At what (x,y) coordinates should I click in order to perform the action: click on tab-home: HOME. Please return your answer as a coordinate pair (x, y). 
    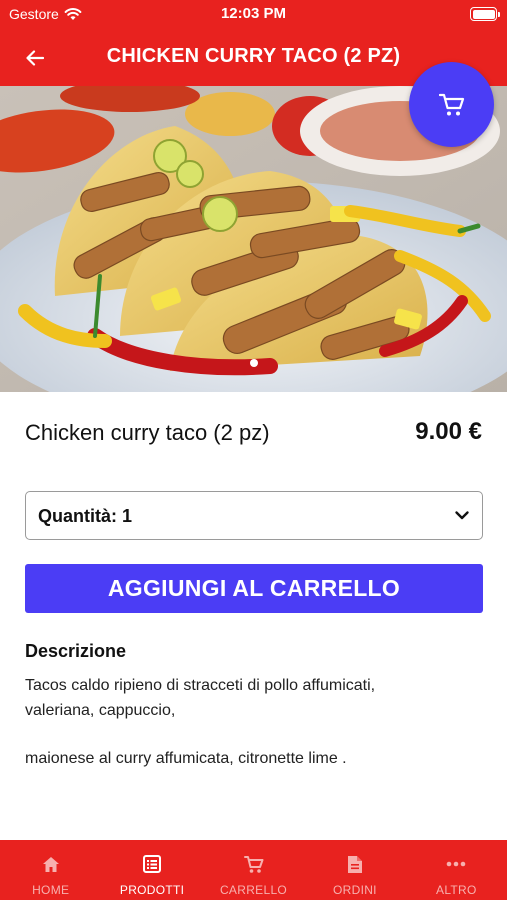
    Looking at the image, I should click on (50, 870).